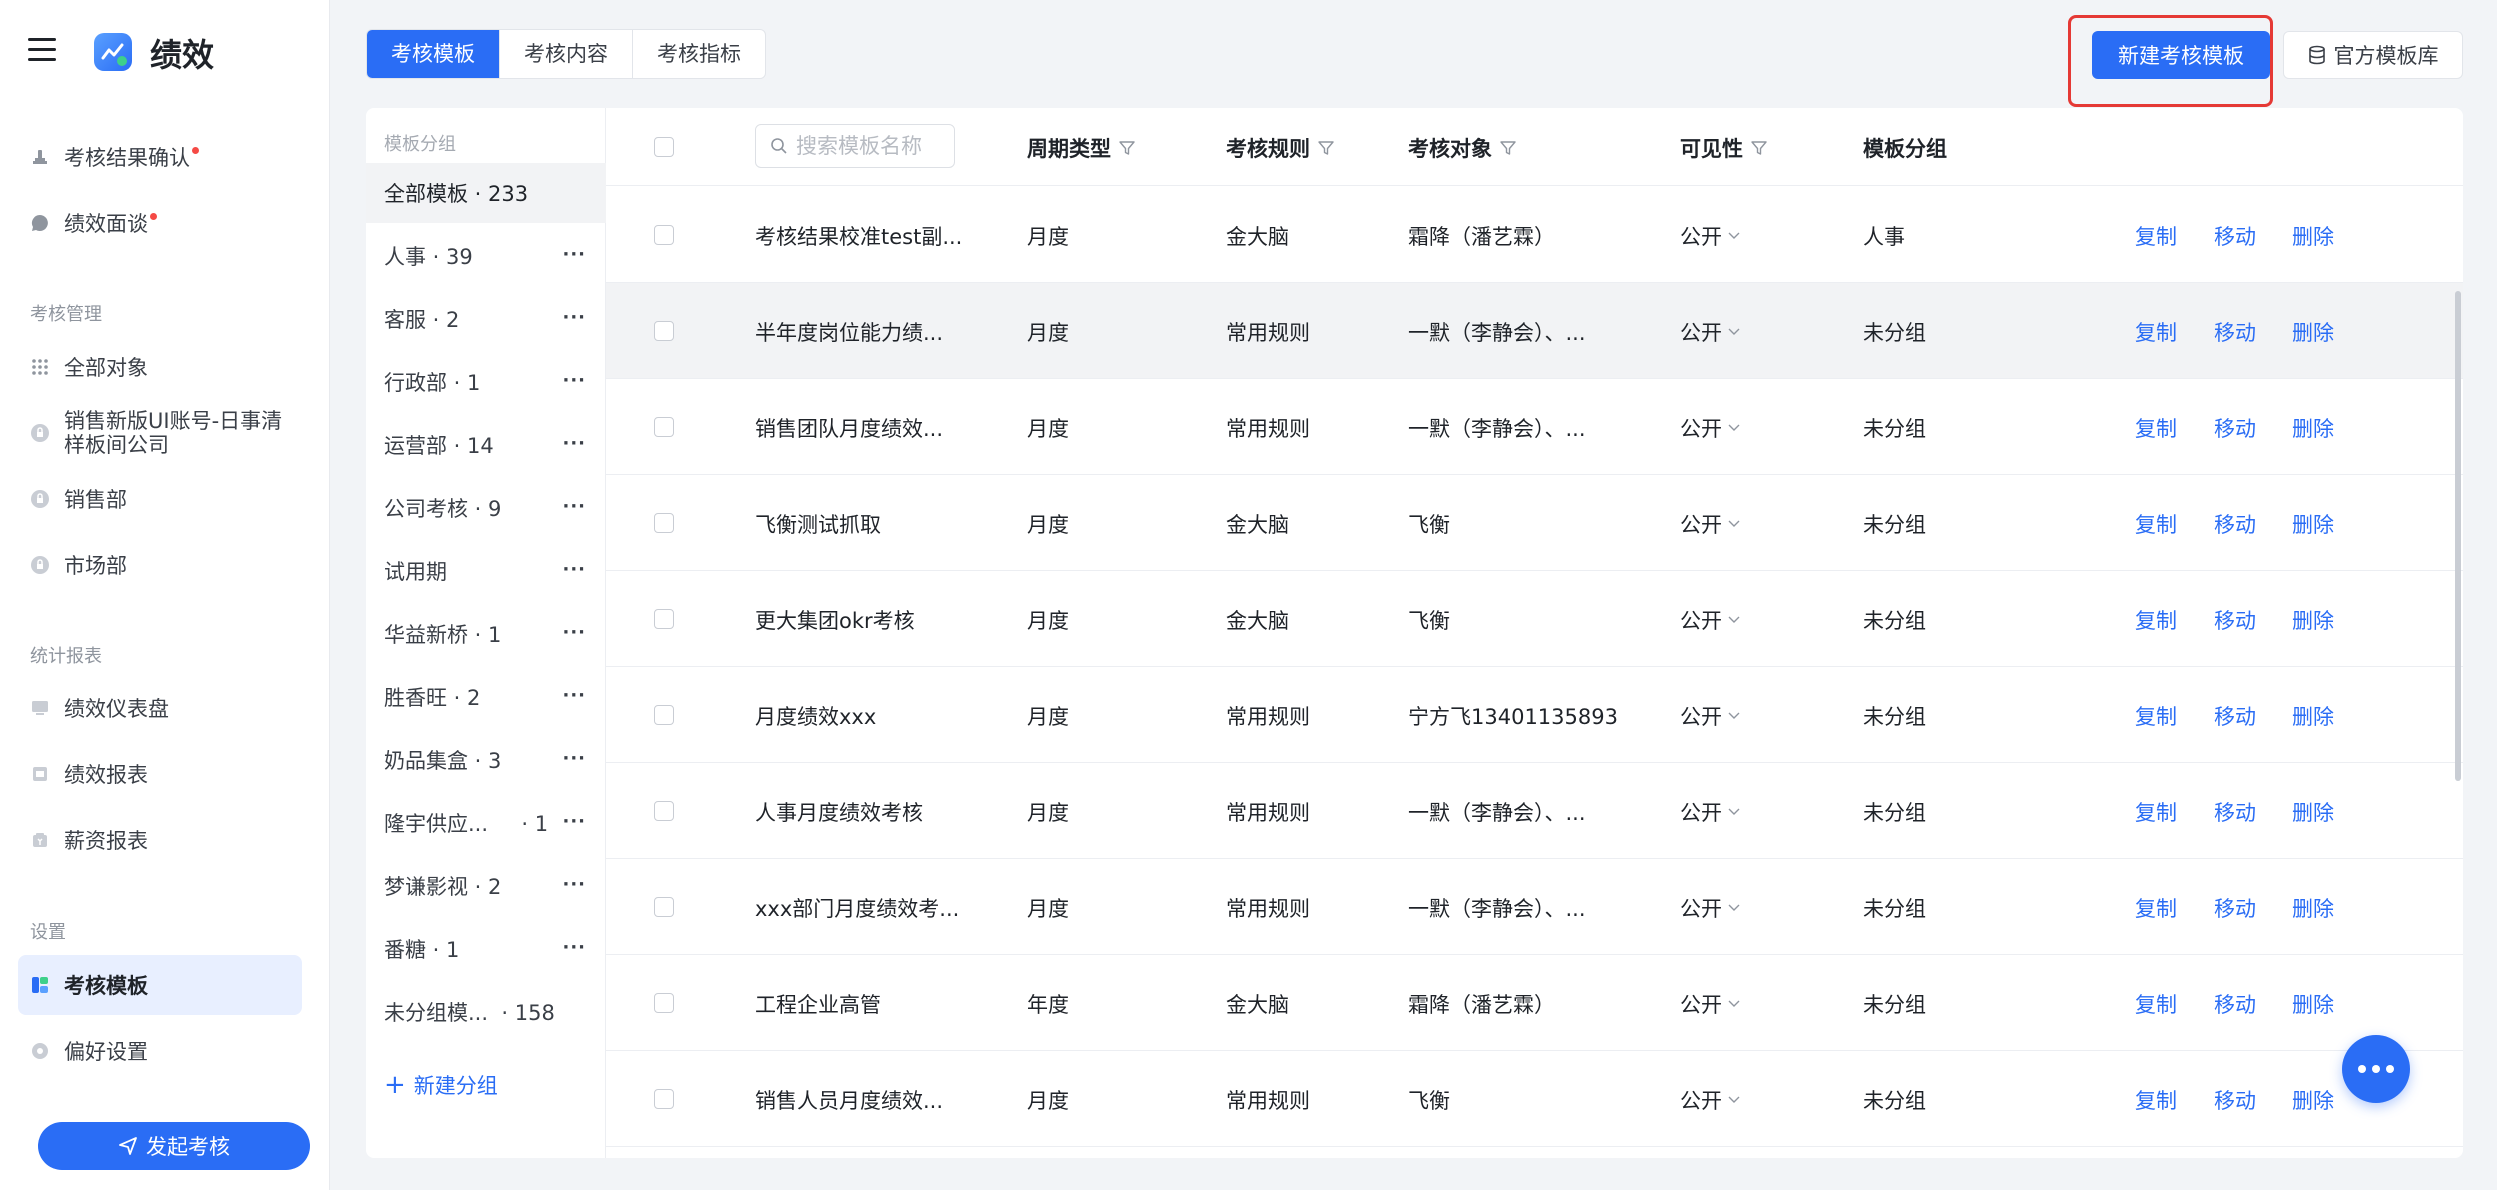 The height and width of the screenshot is (1190, 2497). What do you see at coordinates (566, 54) in the screenshot?
I see `tab-content: 考核内容` at bounding box center [566, 54].